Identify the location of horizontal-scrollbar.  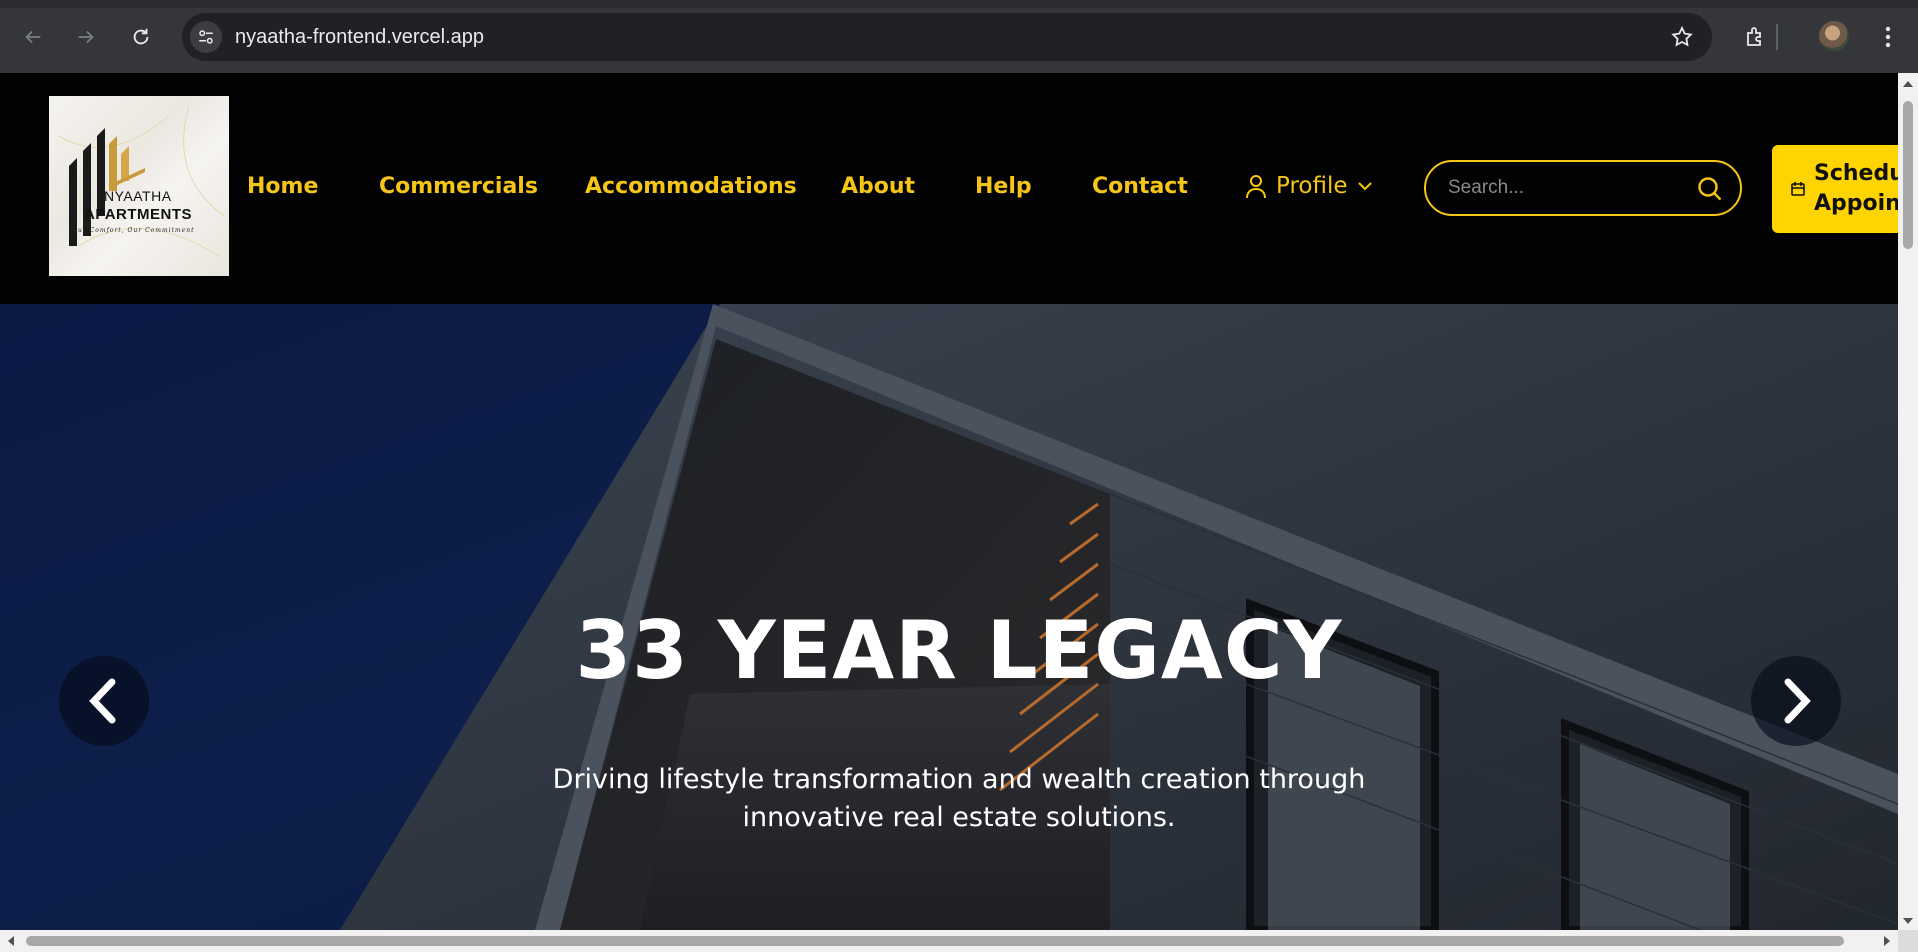
(949, 941).